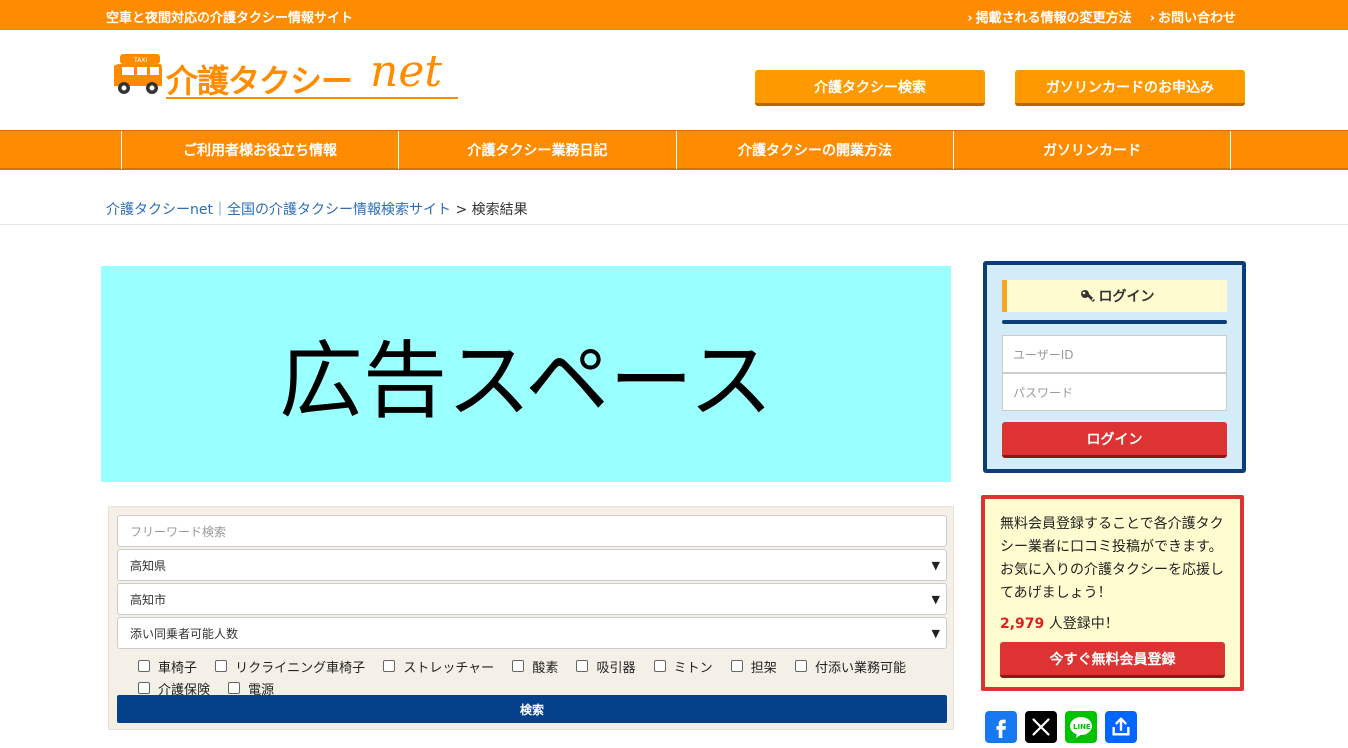 Image resolution: width=1348 pixels, height=748 pixels. I want to click on checkbox-oxygen: 酸素, so click(535, 666).